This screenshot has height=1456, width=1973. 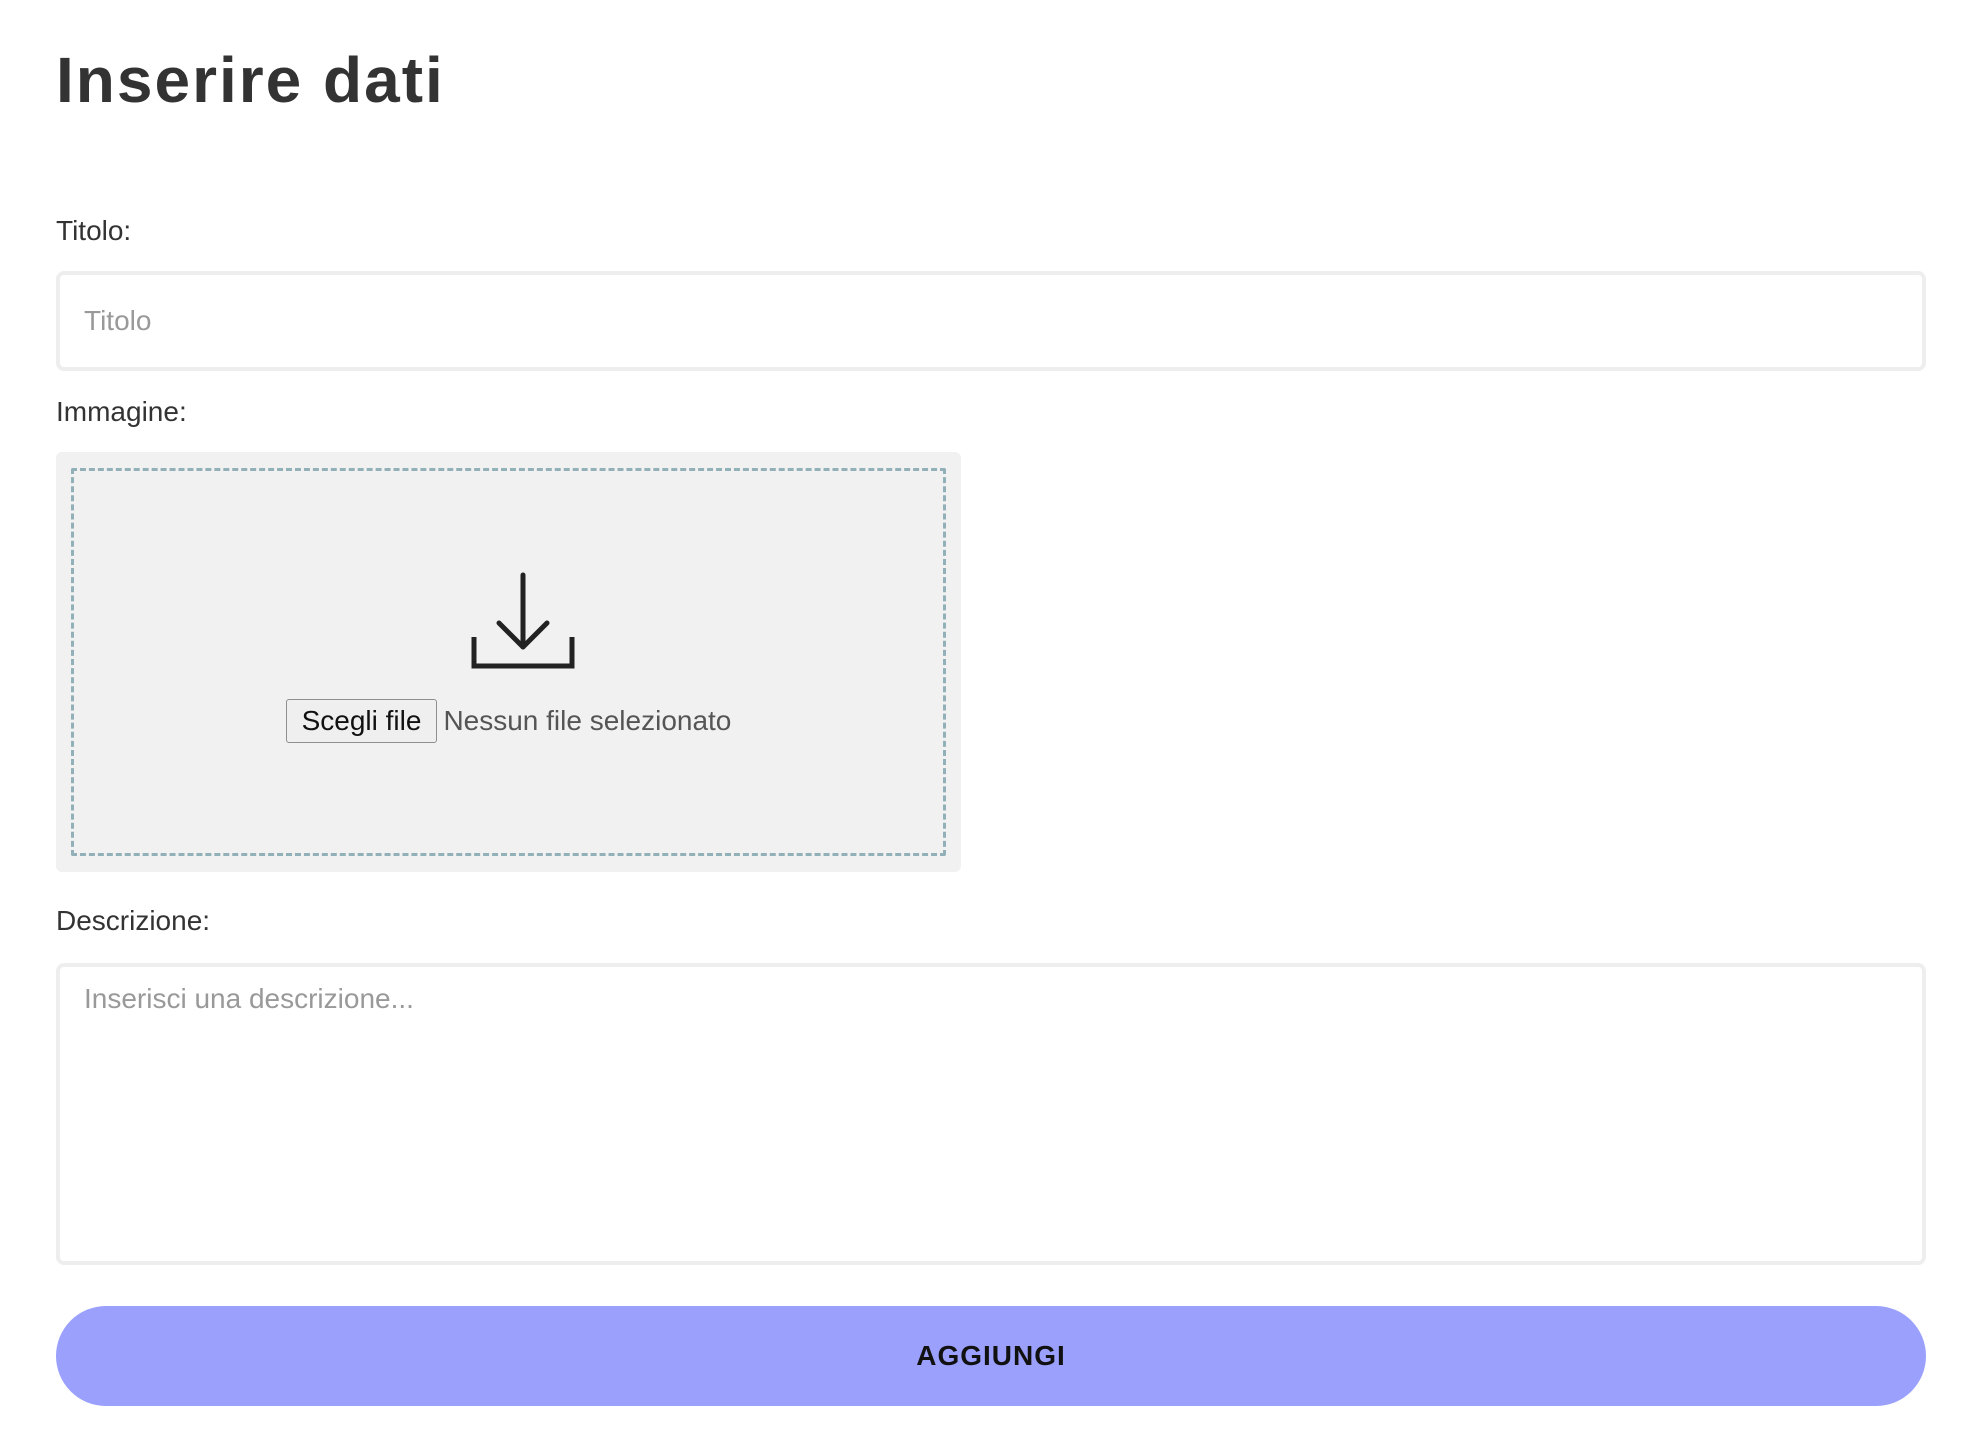 I want to click on page-title: Inserire dati, so click(x=250, y=80).